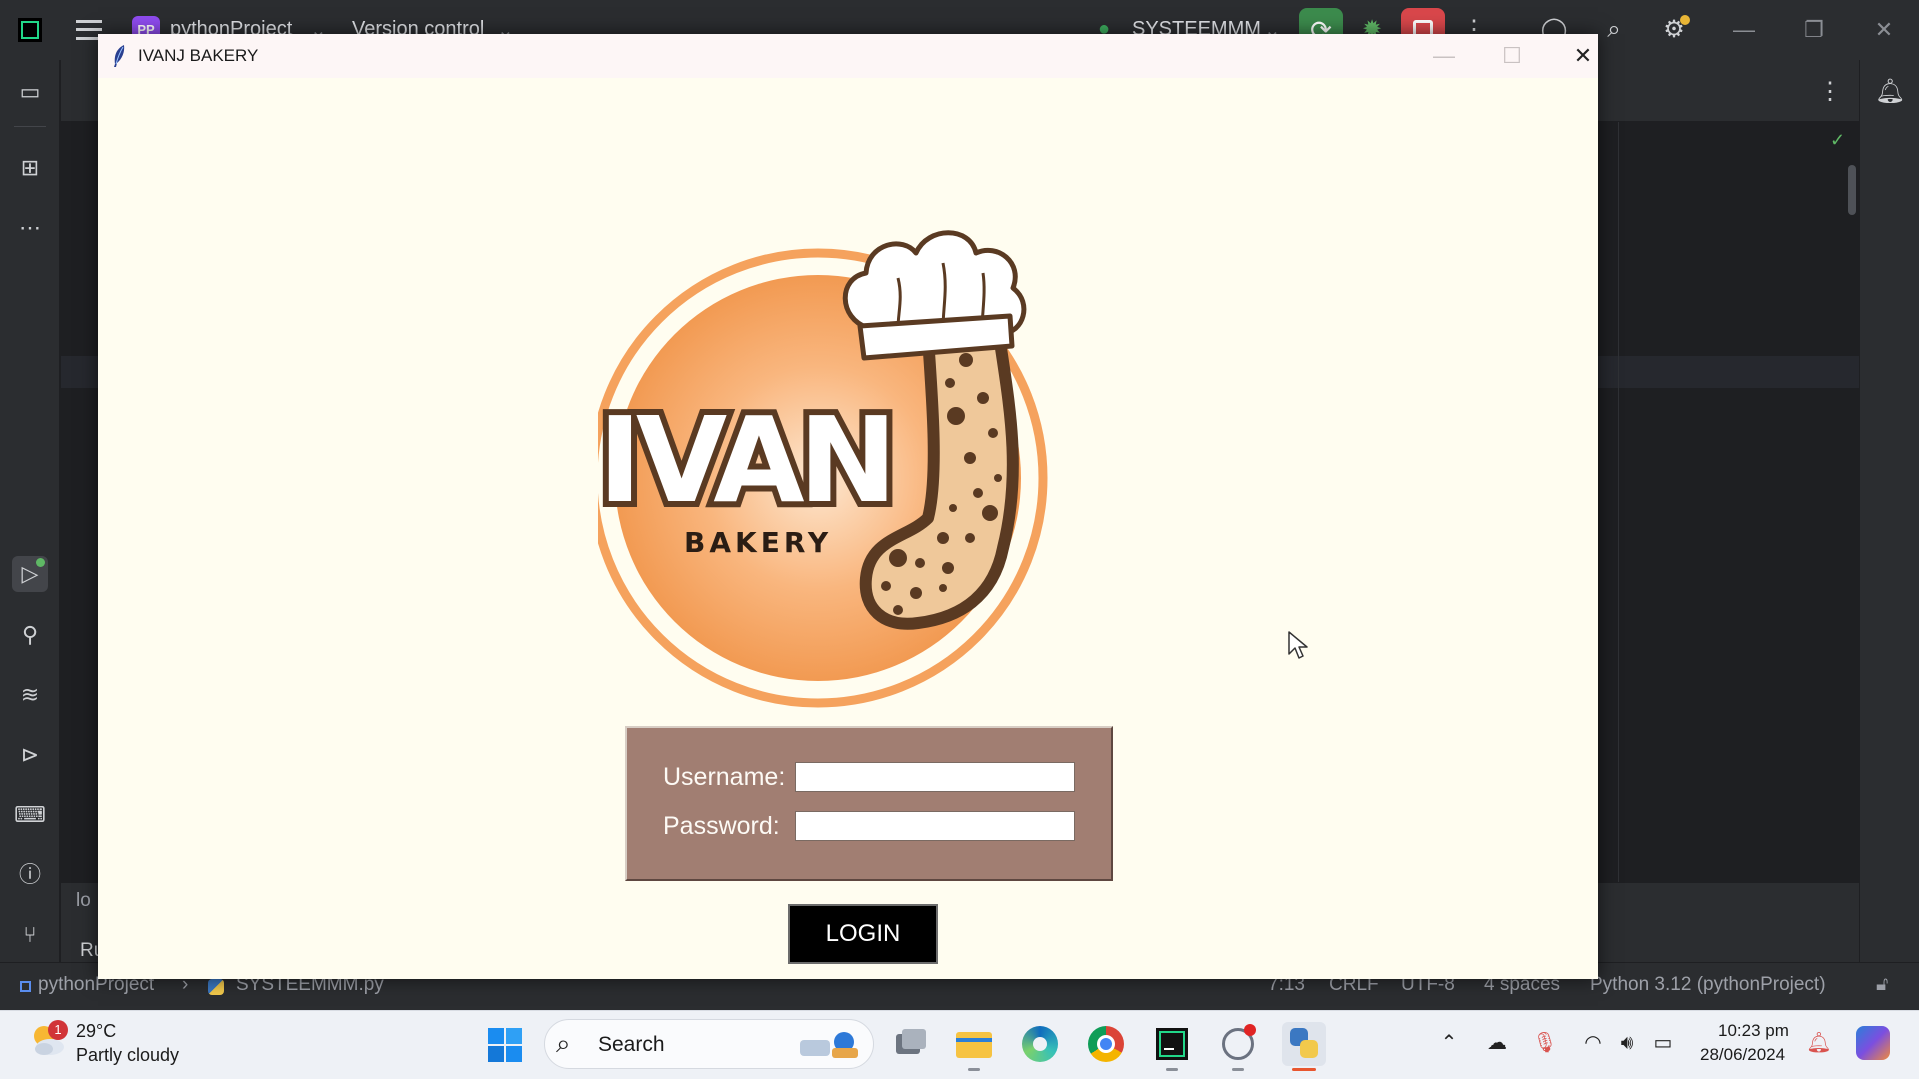 The width and height of the screenshot is (1919, 1079). What do you see at coordinates (869, 803) in the screenshot?
I see `login-form: Username: Password:` at bounding box center [869, 803].